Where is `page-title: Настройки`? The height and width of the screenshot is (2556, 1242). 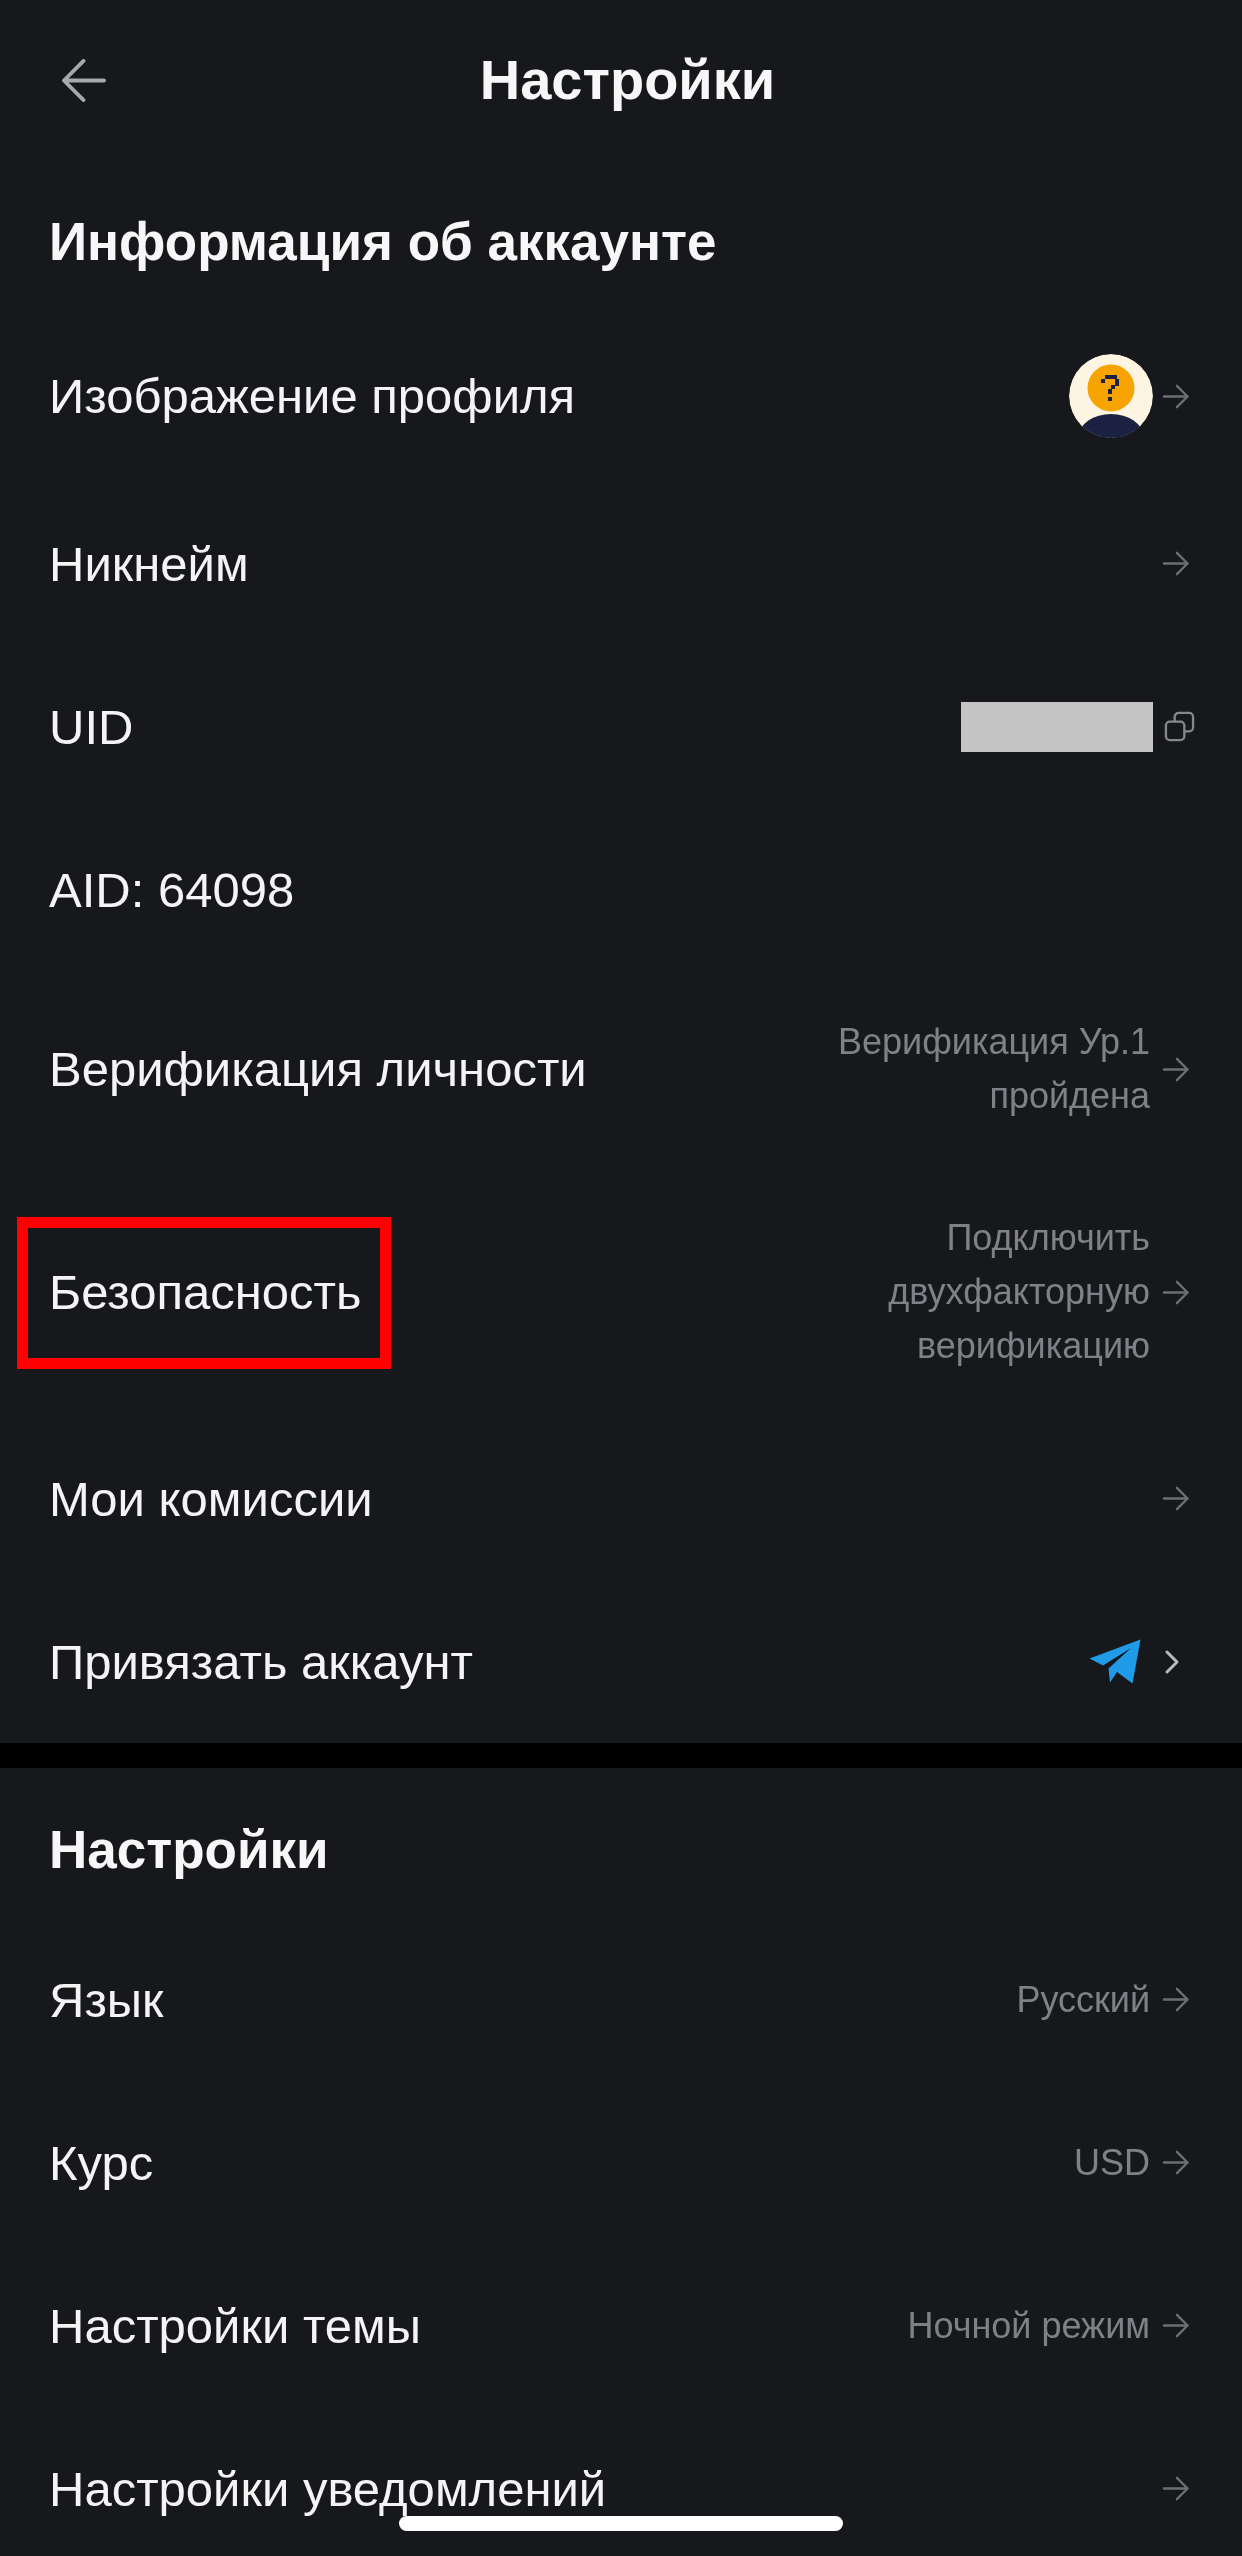
page-title: Настройки is located at coordinates (627, 80).